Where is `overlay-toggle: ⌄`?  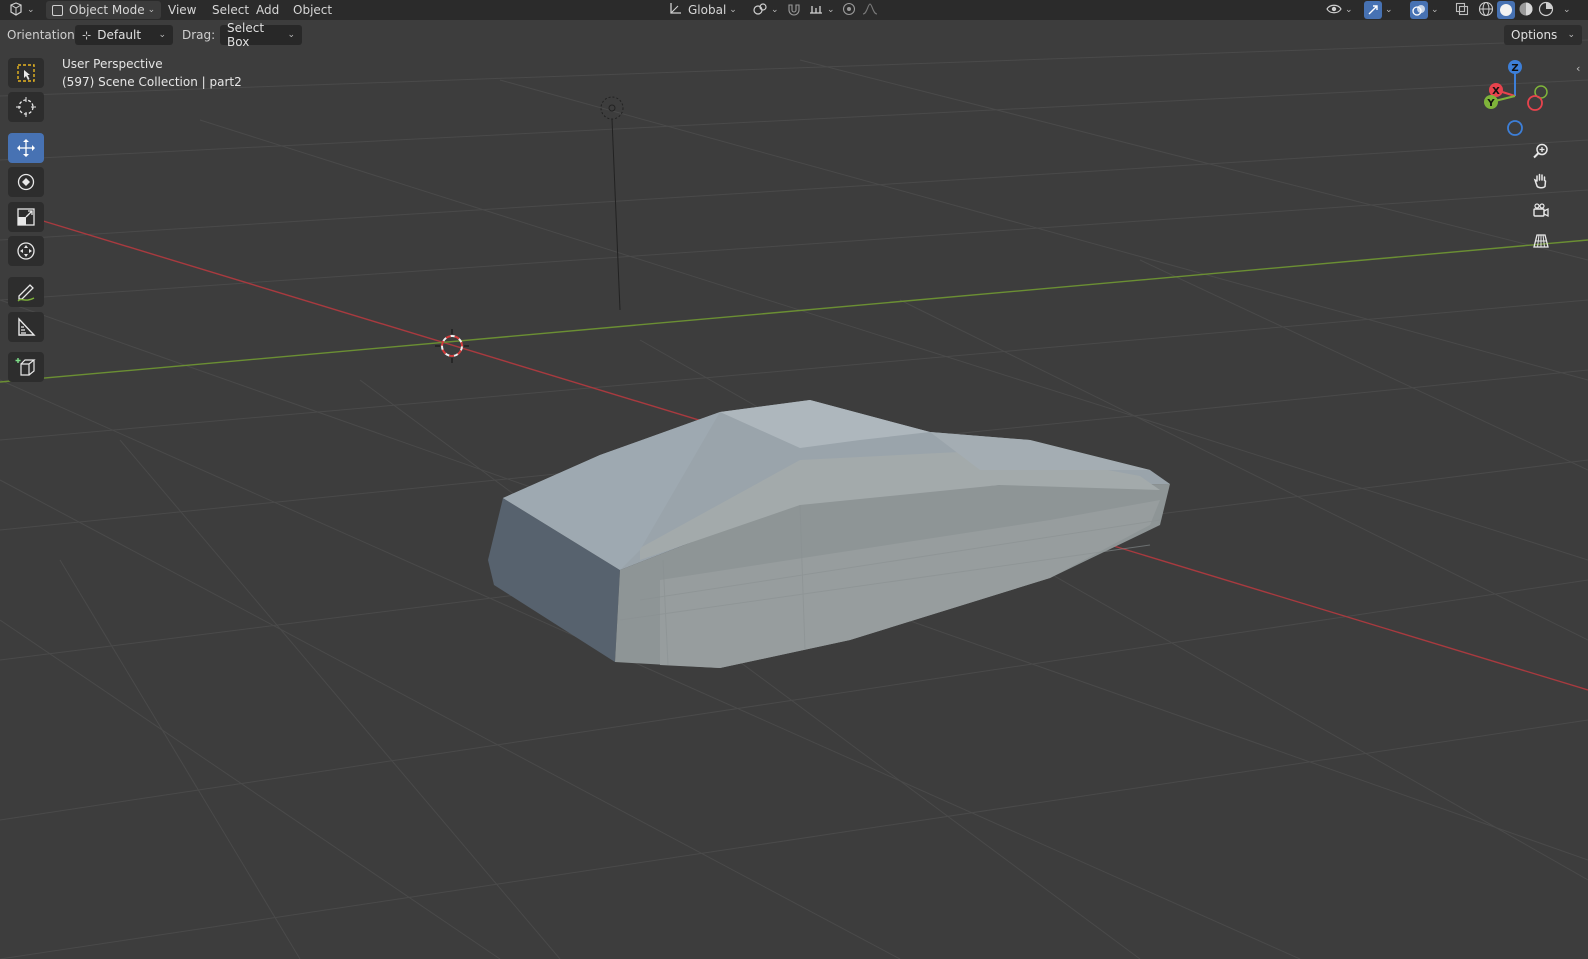
overlay-toggle: ⌄ is located at coordinates (1424, 10).